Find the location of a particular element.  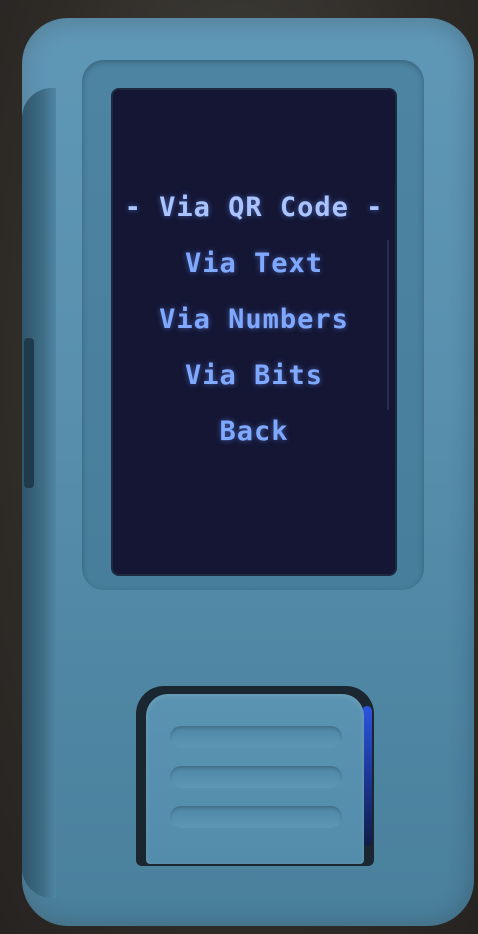

hardware-button is located at coordinates (255, 779).